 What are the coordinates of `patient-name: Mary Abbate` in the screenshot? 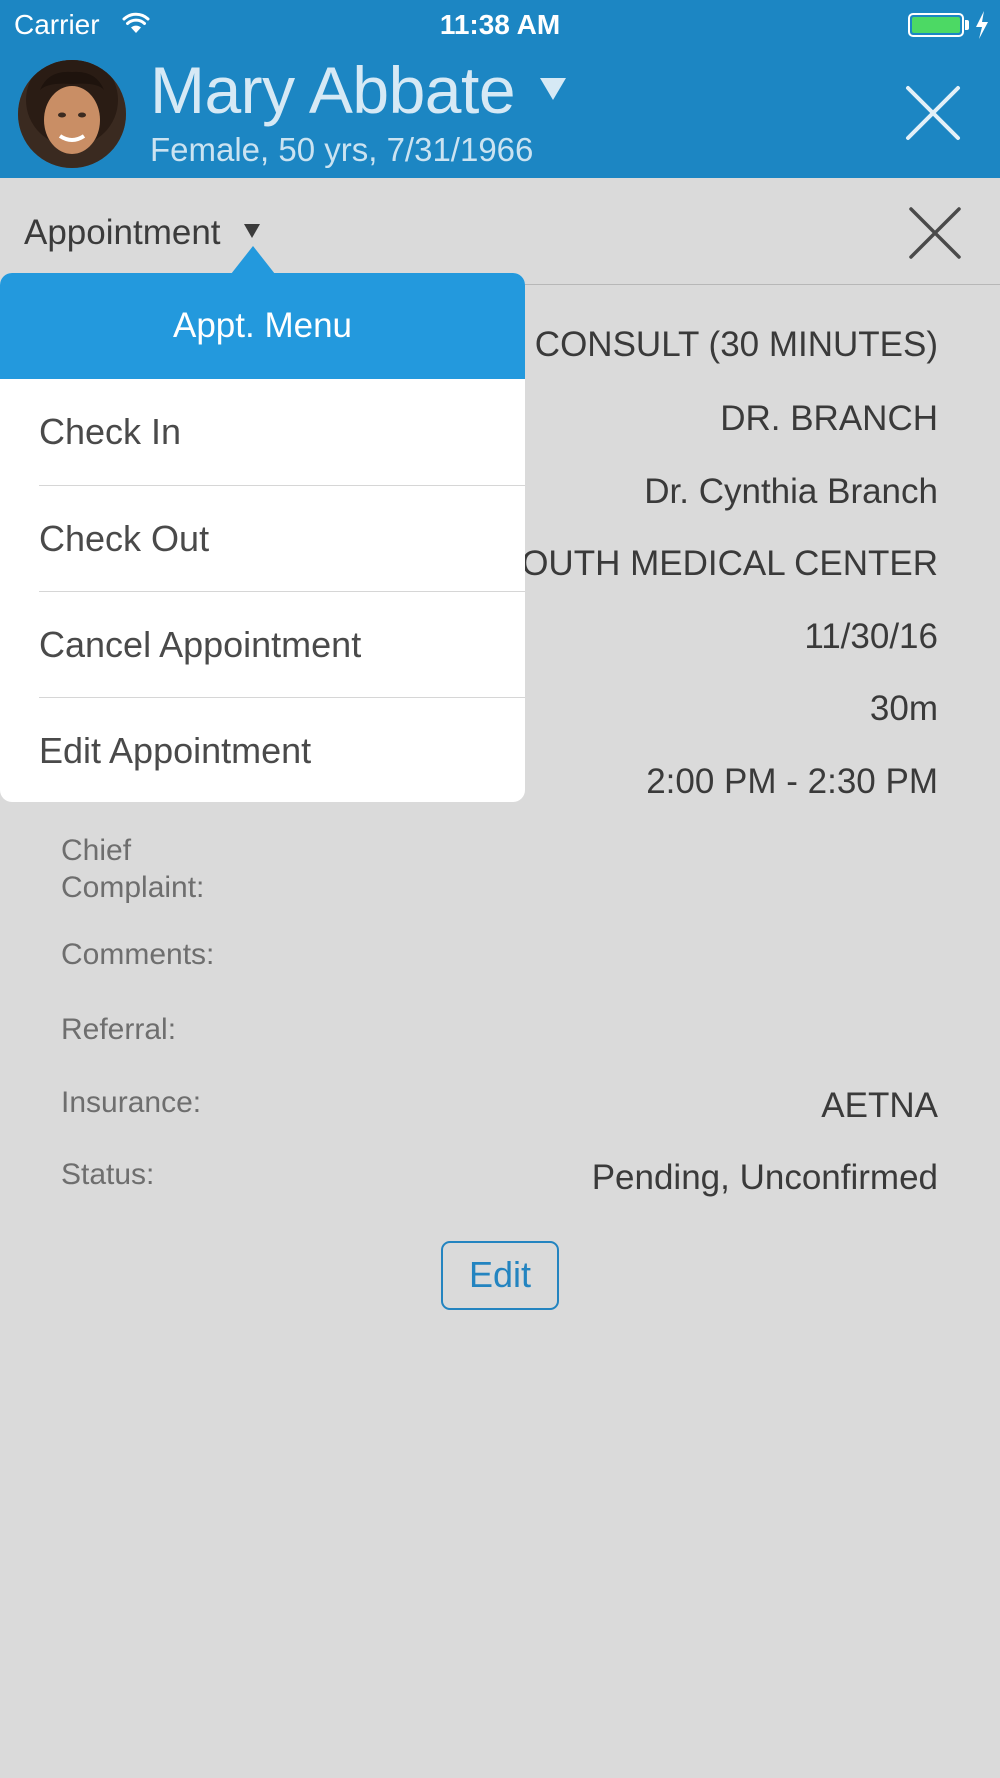 It's located at (333, 90).